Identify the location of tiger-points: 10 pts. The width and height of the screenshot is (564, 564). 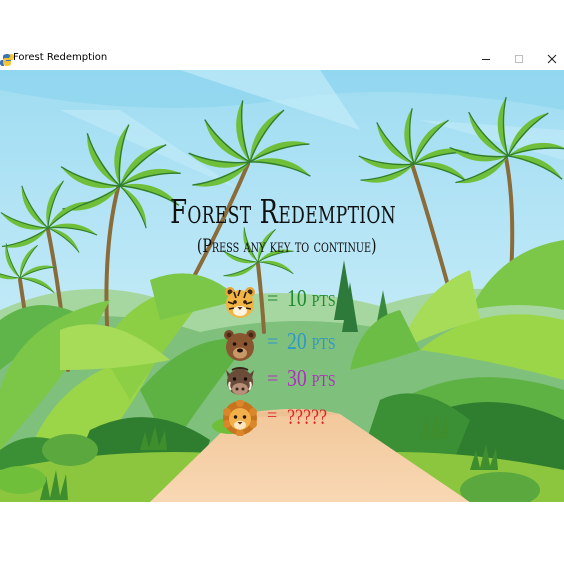
(311, 299).